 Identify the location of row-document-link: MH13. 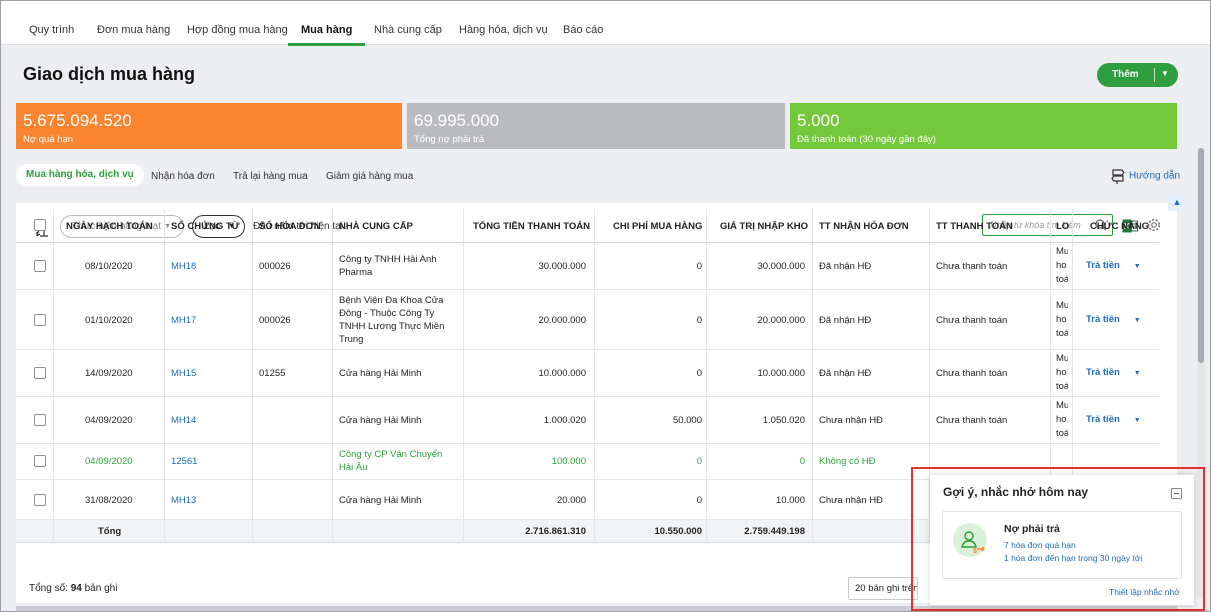
(183, 500).